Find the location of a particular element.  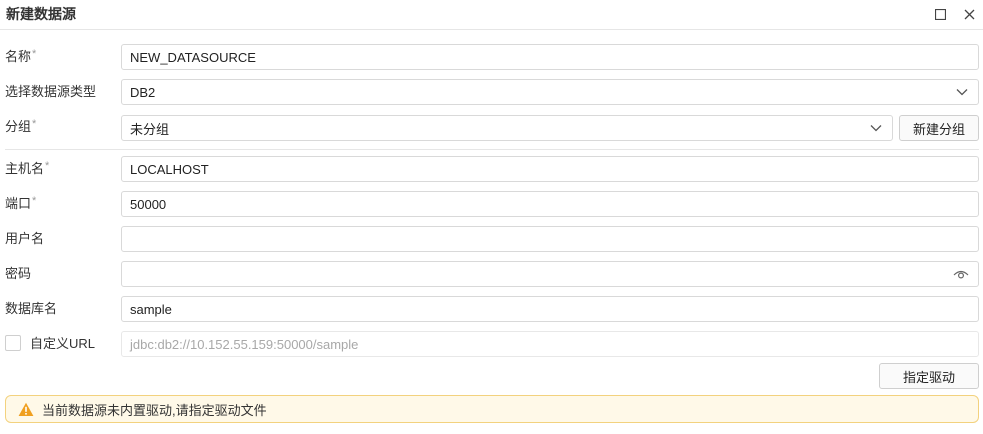

password-input is located at coordinates (550, 274).